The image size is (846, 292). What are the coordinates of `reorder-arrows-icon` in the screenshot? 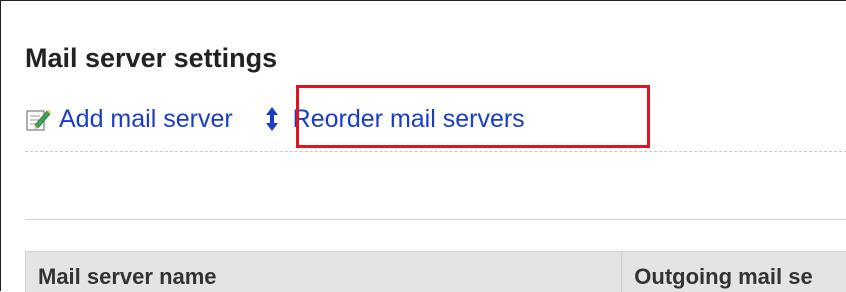 It's located at (271, 119).